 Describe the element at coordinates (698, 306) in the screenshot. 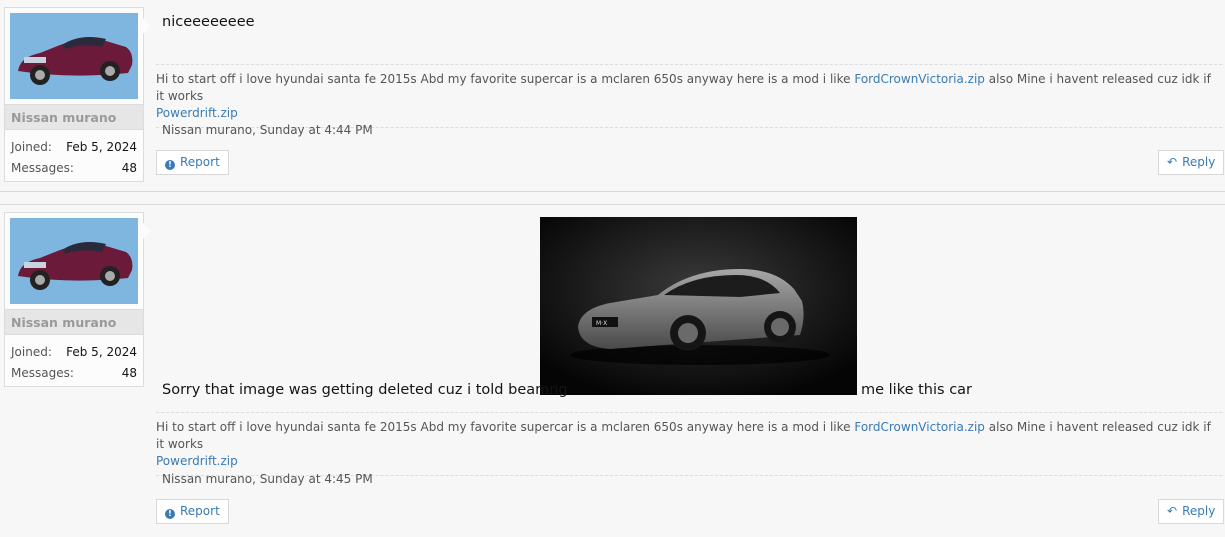

I see `car-image: M·X` at that location.